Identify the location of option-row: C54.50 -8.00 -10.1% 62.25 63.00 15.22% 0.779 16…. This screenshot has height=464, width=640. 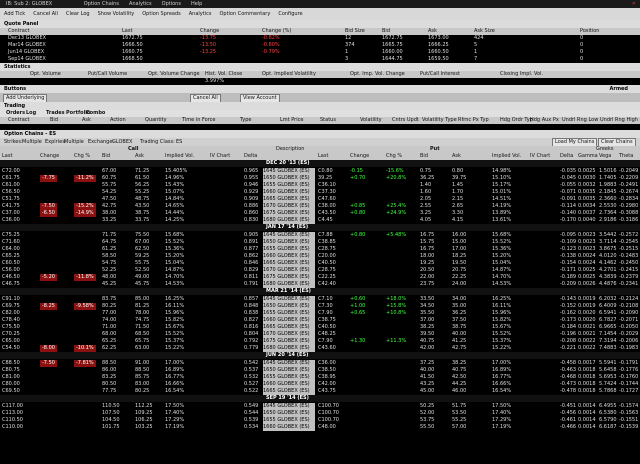
(320, 348).